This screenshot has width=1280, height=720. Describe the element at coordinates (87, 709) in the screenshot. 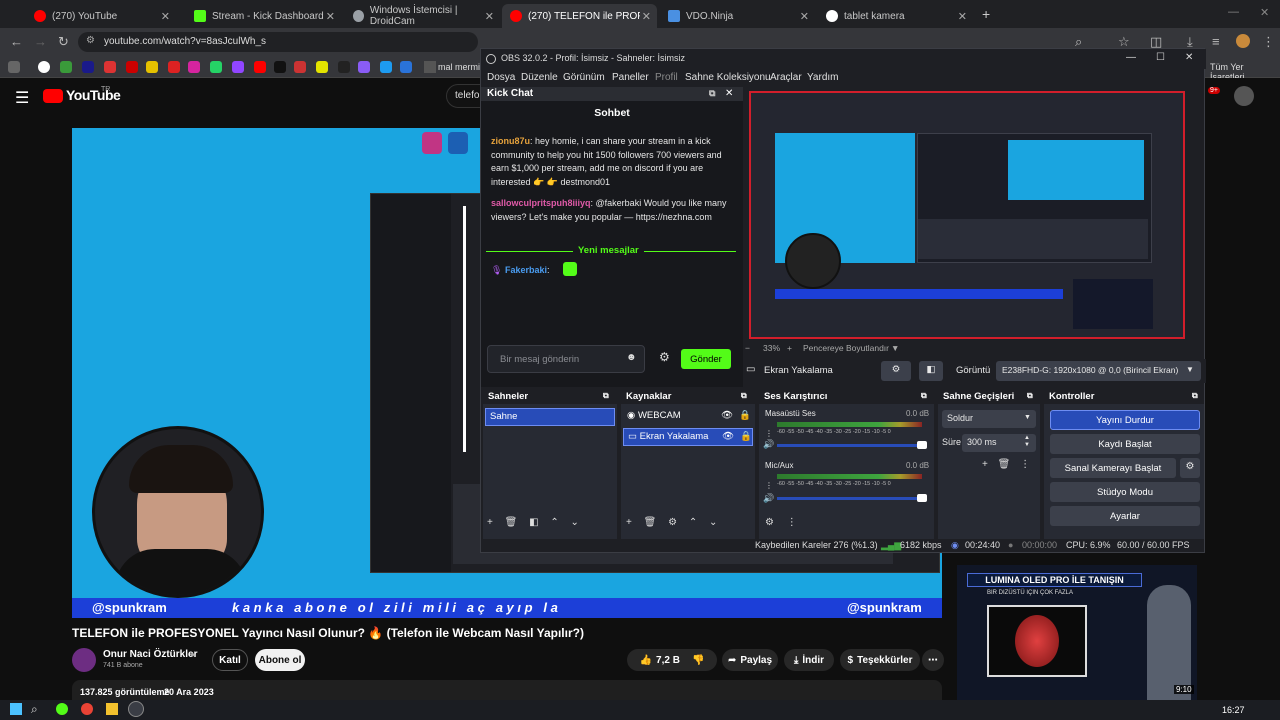

I see `chrome-icon` at that location.